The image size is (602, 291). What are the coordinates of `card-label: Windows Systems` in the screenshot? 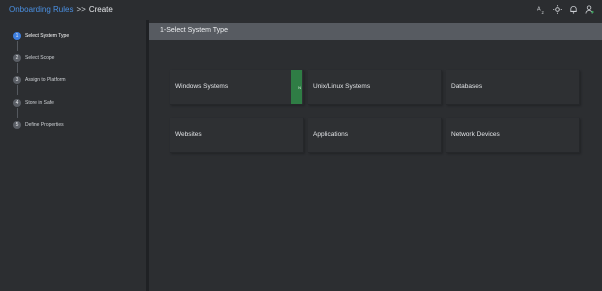 It's located at (202, 86).